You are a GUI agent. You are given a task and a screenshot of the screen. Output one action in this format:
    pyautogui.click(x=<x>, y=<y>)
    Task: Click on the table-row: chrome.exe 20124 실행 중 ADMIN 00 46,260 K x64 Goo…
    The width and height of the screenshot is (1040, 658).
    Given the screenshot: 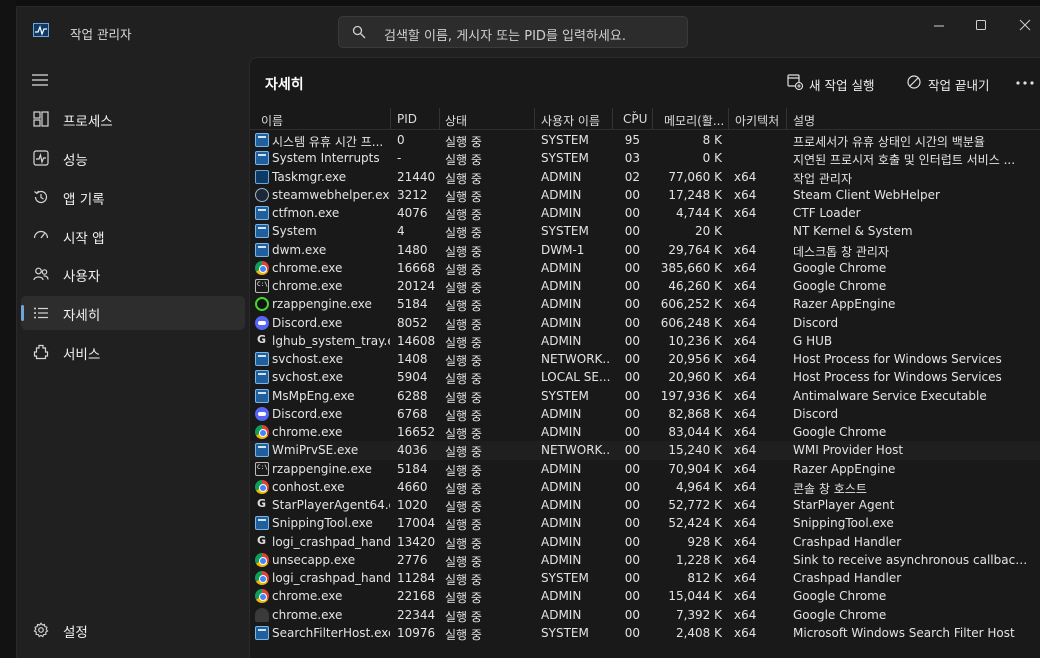 What is the action you would take?
    pyautogui.click(x=645, y=286)
    